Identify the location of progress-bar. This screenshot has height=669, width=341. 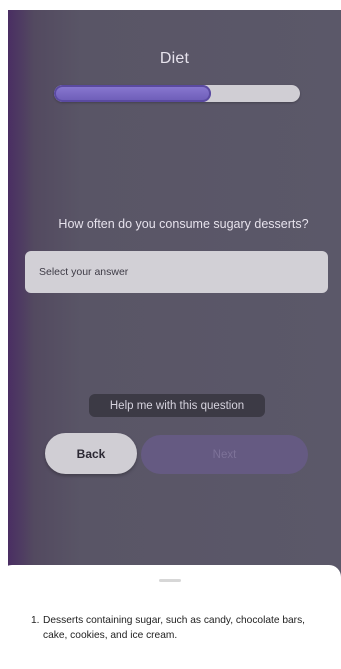
(177, 93).